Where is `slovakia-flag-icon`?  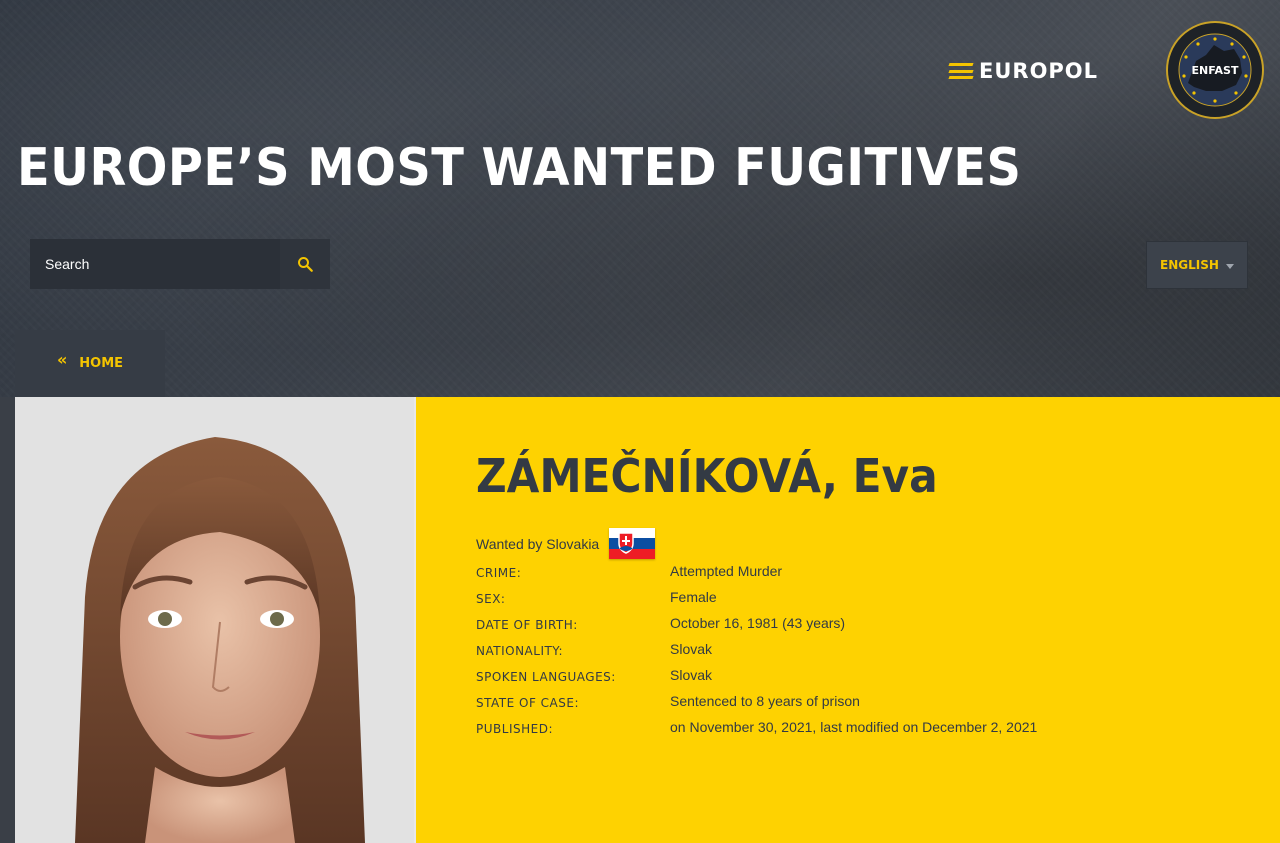 slovakia-flag-icon is located at coordinates (632, 543).